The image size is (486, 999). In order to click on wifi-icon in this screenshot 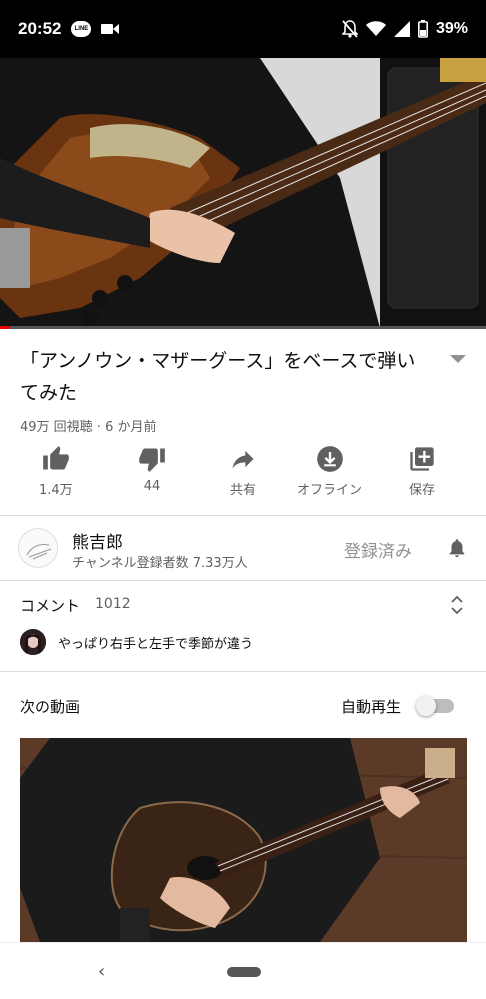, I will do `click(375, 28)`.